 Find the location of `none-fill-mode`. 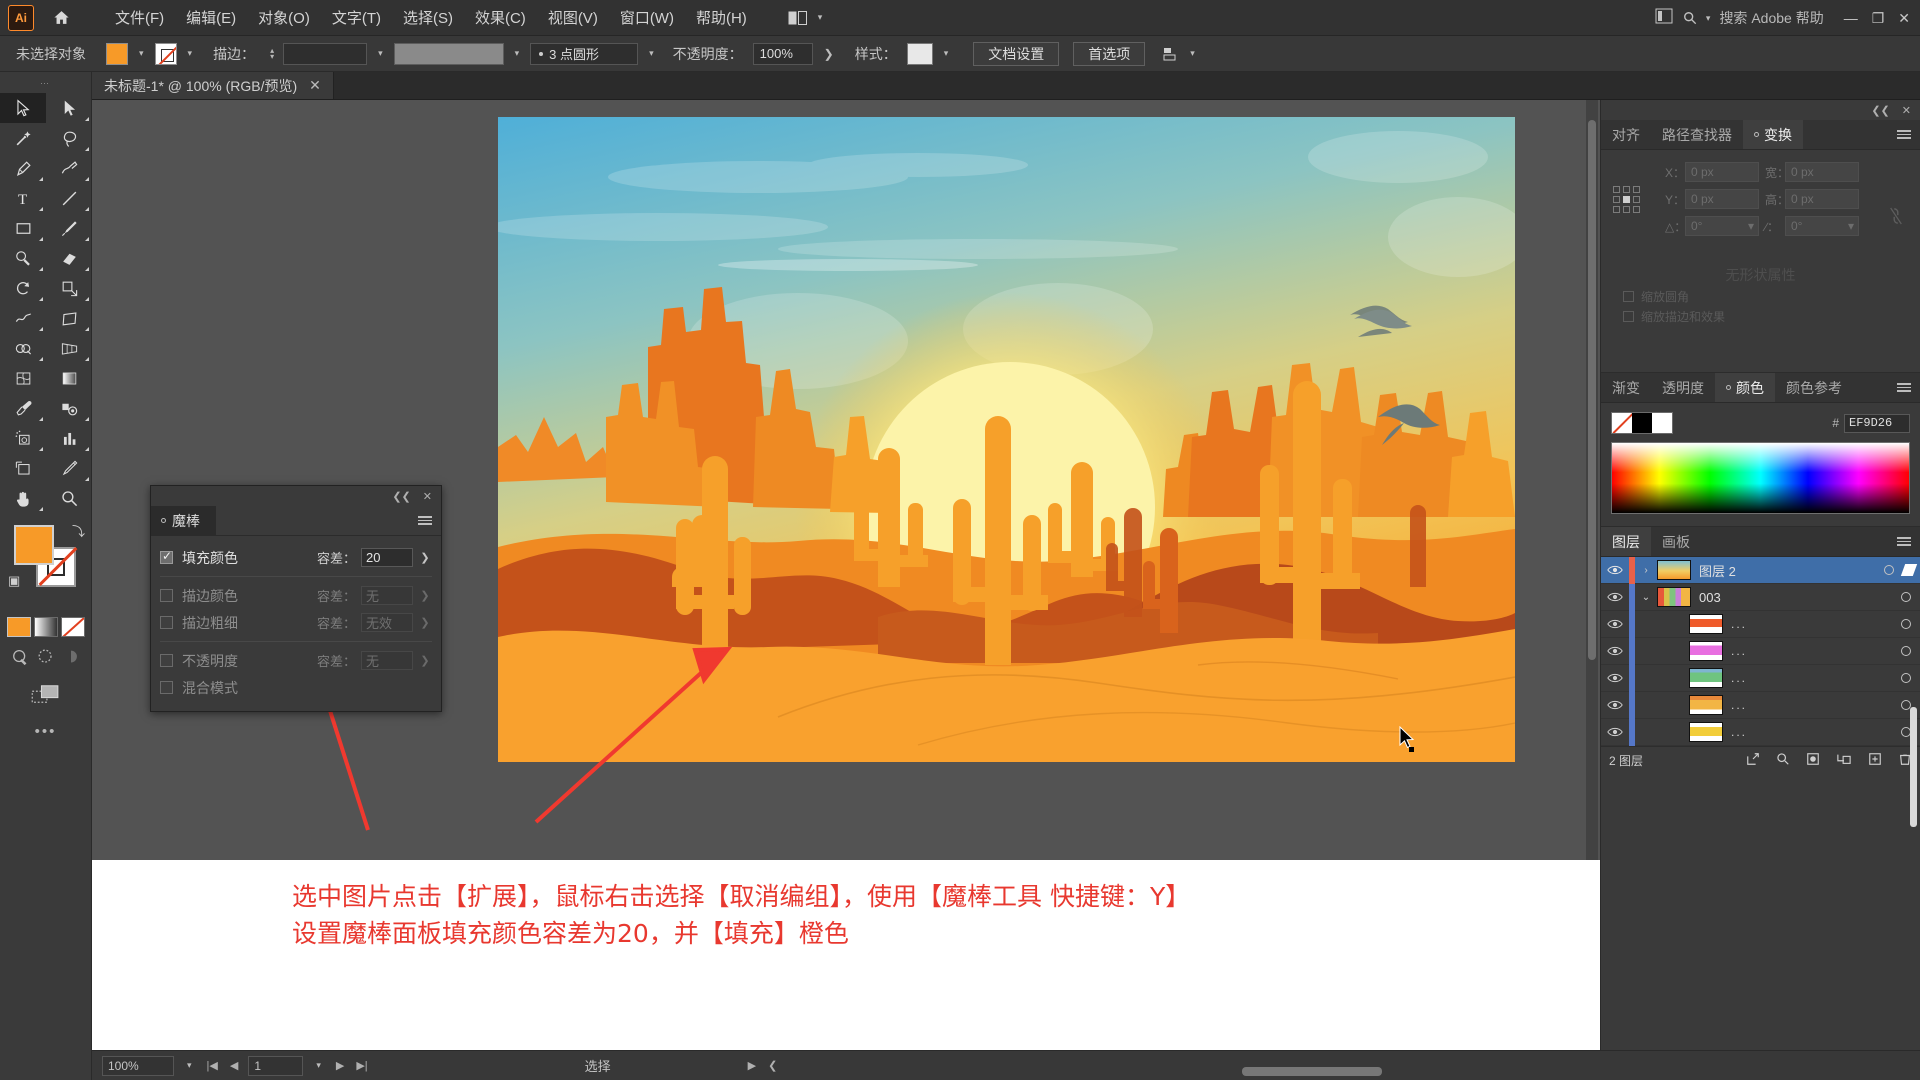

none-fill-mode is located at coordinates (72, 627).